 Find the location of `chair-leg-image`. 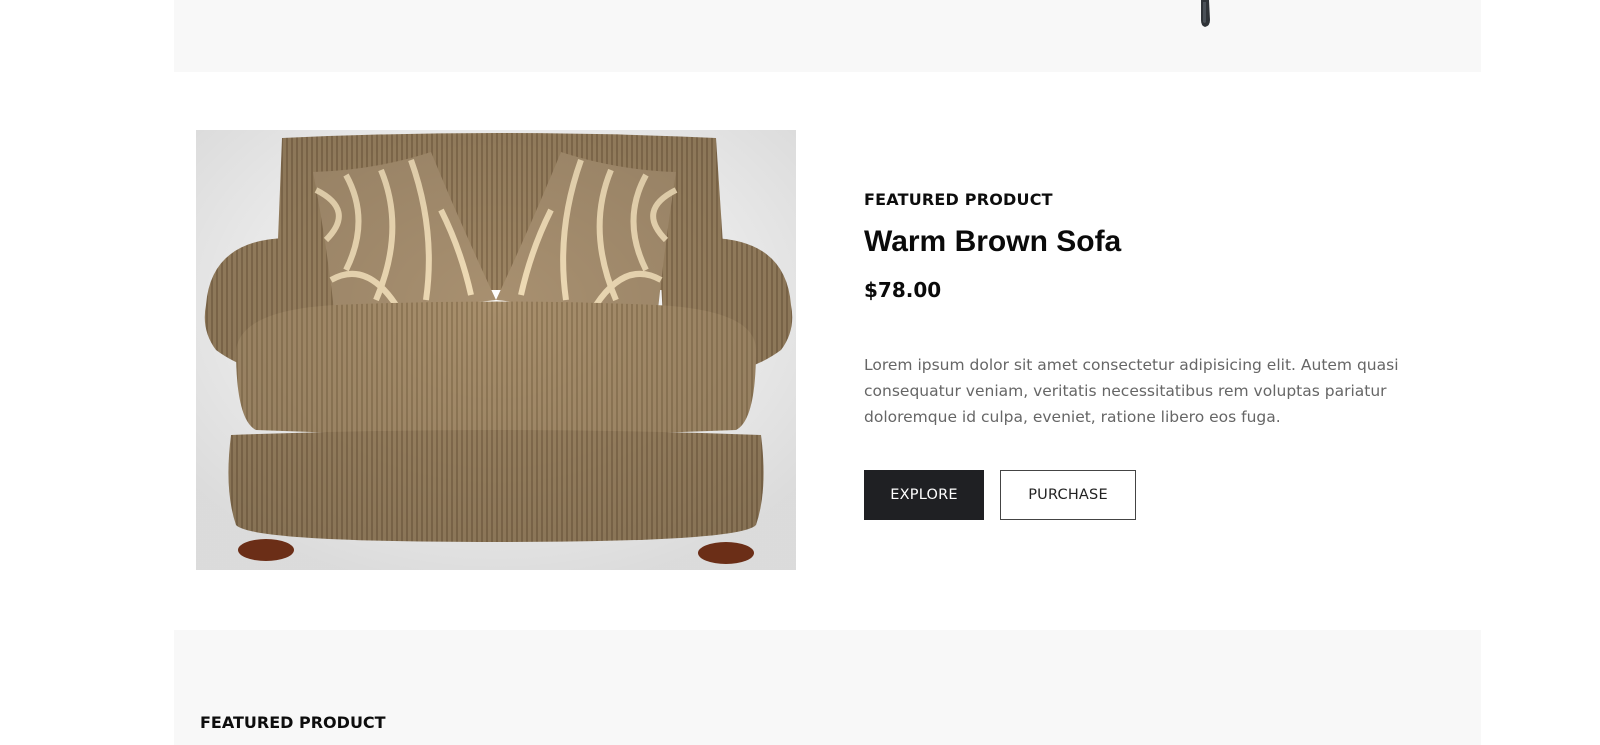

chair-leg-image is located at coordinates (1205, 13).